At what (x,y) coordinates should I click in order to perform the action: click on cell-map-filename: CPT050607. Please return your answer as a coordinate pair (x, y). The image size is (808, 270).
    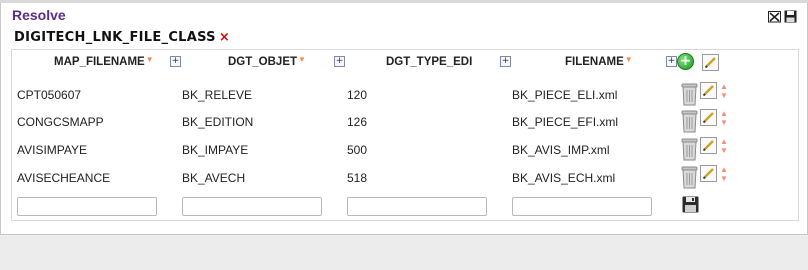
    Looking at the image, I should click on (49, 95).